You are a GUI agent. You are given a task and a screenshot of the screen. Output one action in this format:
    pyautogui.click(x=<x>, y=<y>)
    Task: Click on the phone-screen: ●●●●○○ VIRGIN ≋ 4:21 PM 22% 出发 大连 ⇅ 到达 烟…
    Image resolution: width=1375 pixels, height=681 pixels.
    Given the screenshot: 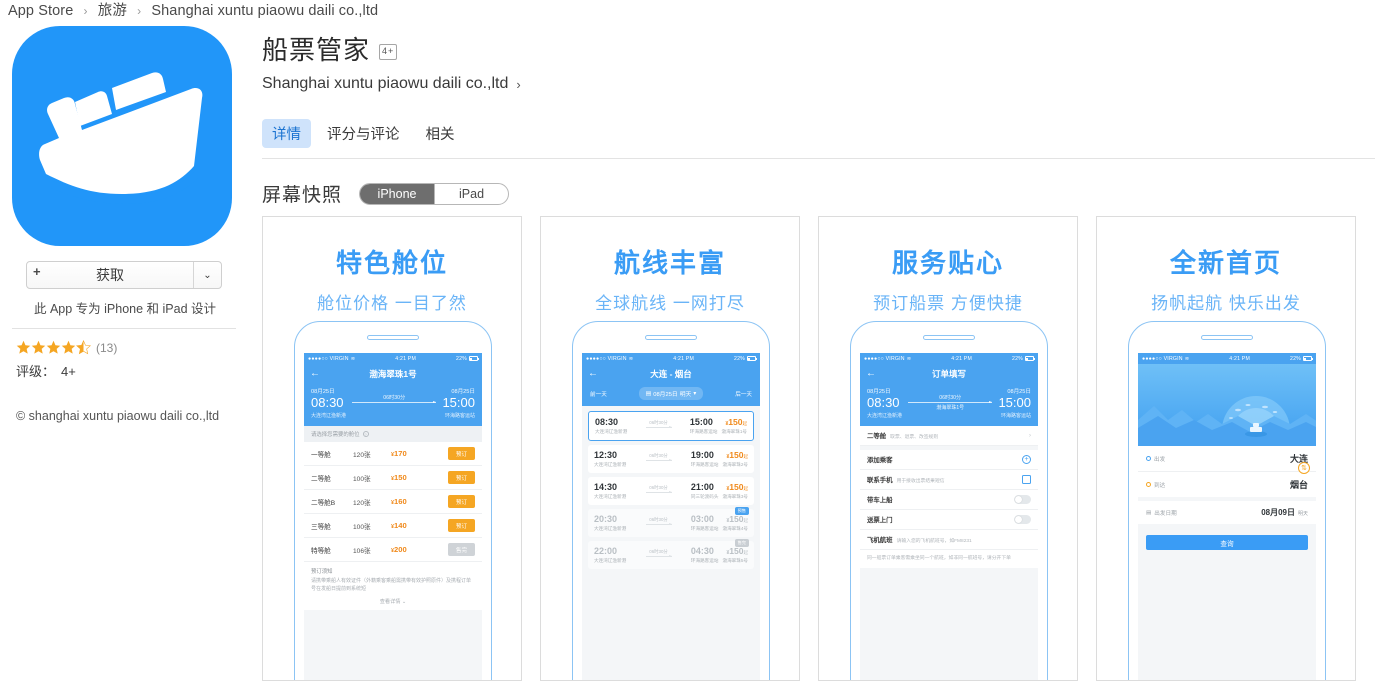 What is the action you would take?
    pyautogui.click(x=1227, y=516)
    